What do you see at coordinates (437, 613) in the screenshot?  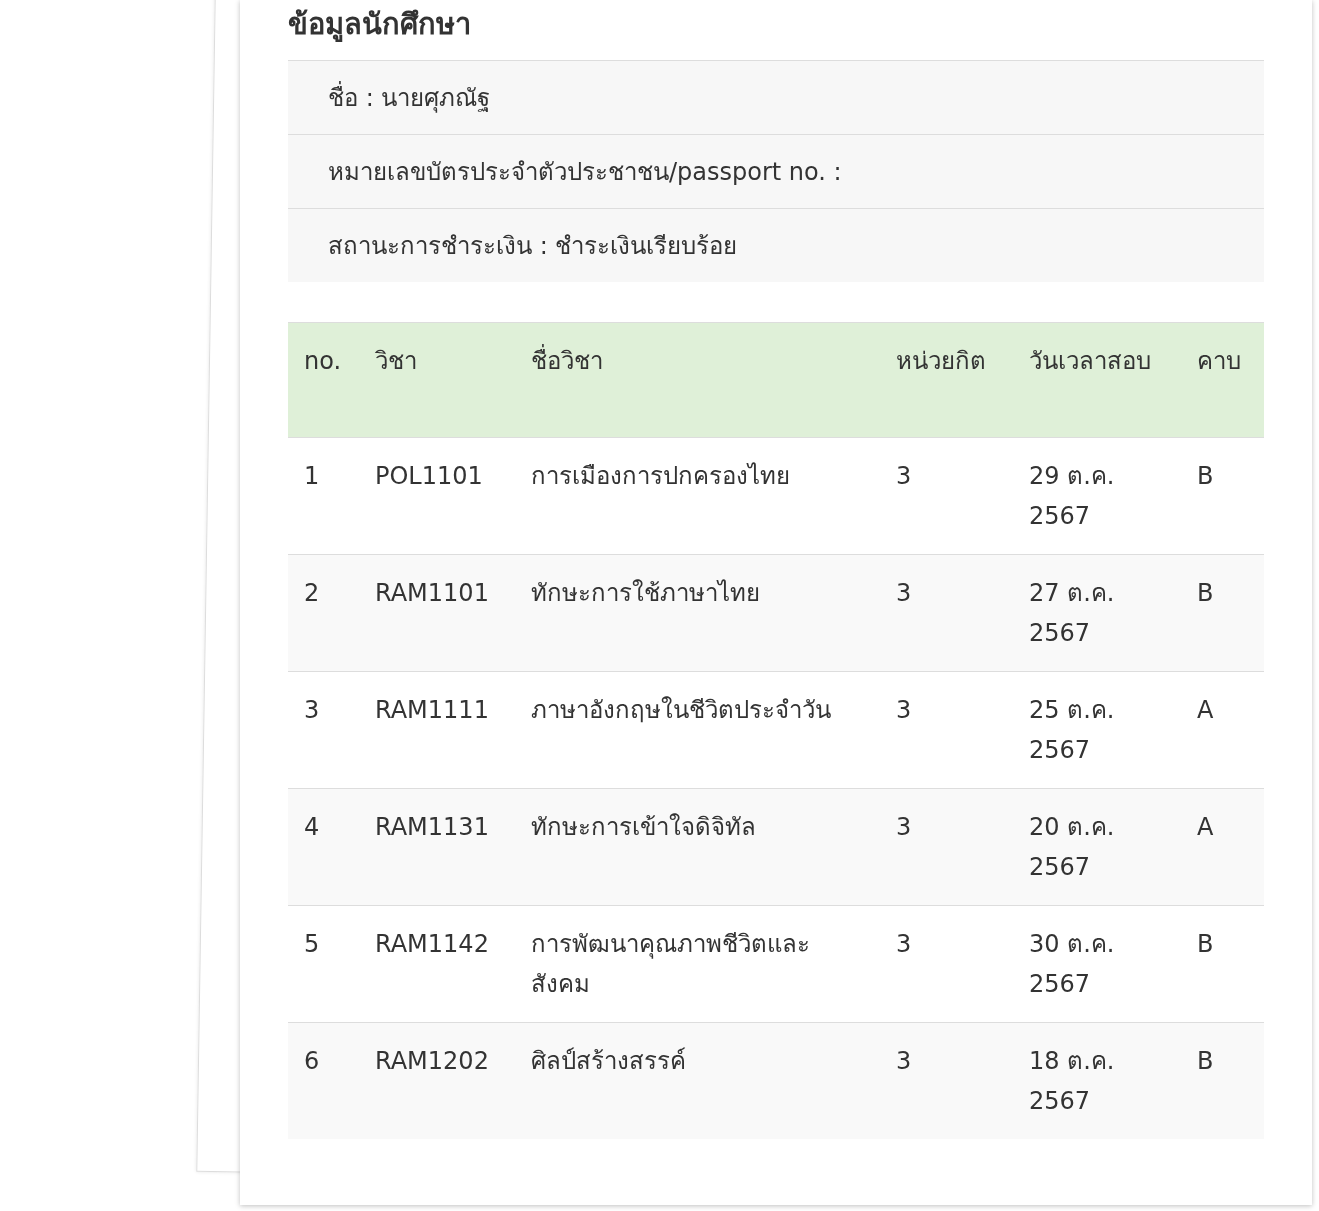 I see `table-cell: RAM1101` at bounding box center [437, 613].